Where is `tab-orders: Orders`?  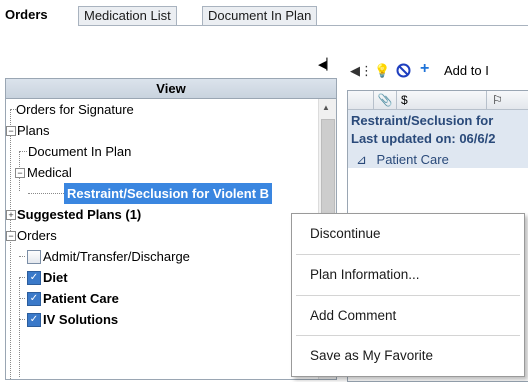
tab-orders: Orders is located at coordinates (26, 15).